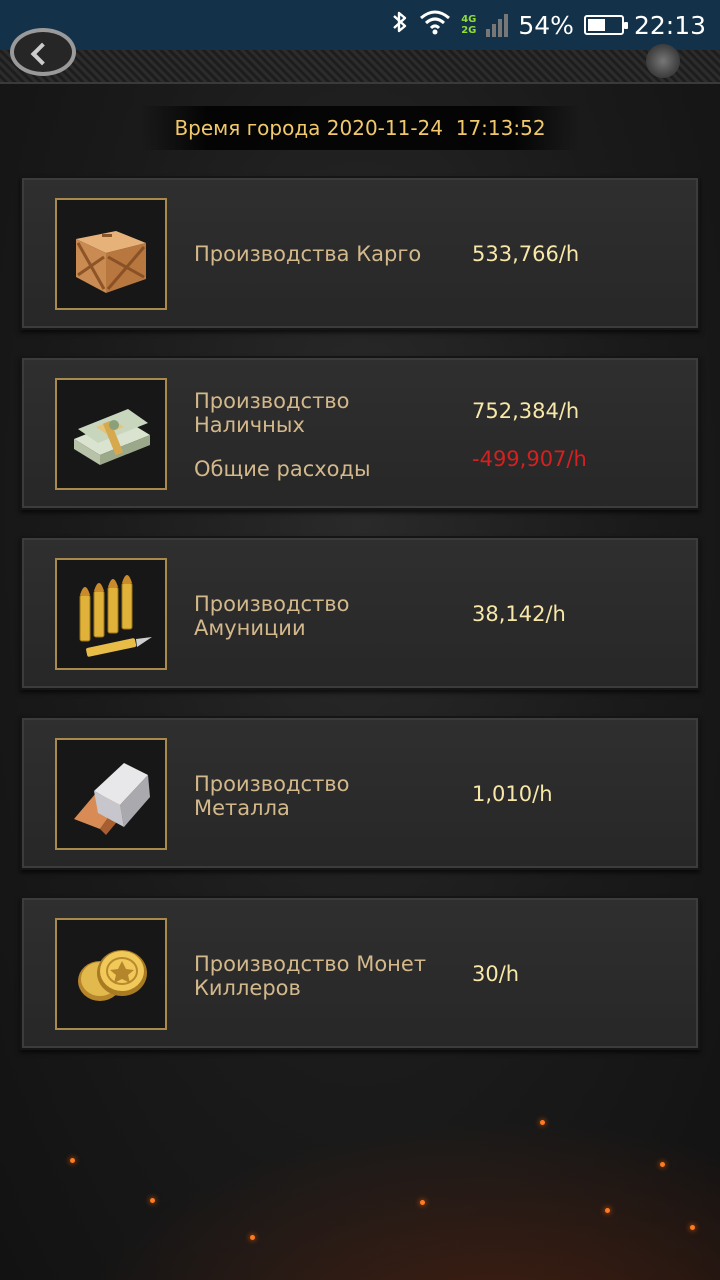 This screenshot has height=1280, width=720. What do you see at coordinates (272, 796) in the screenshot?
I see `row-label: Производство Металла` at bounding box center [272, 796].